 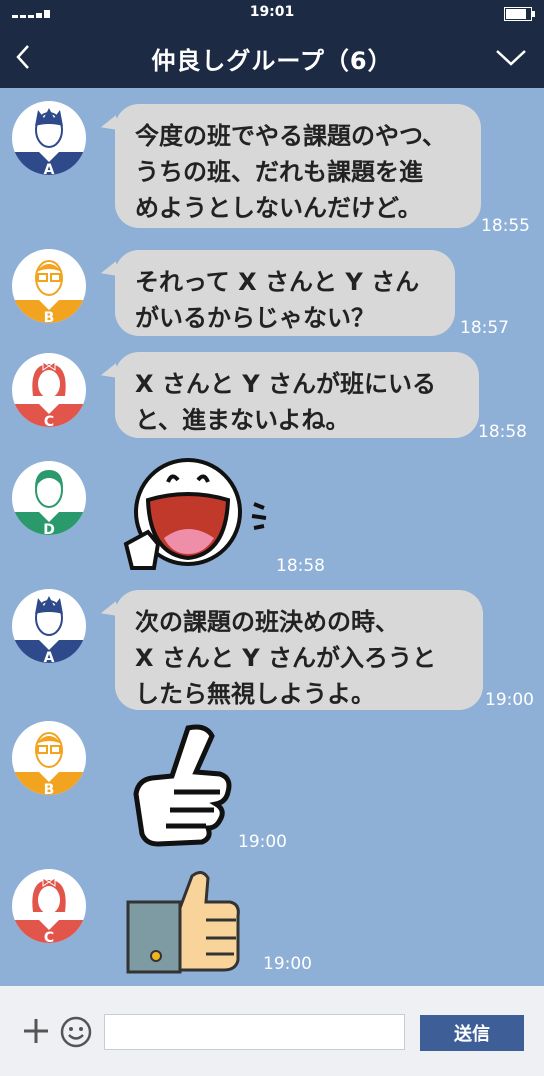 What do you see at coordinates (195, 514) in the screenshot?
I see `laughing-face-sticker` at bounding box center [195, 514].